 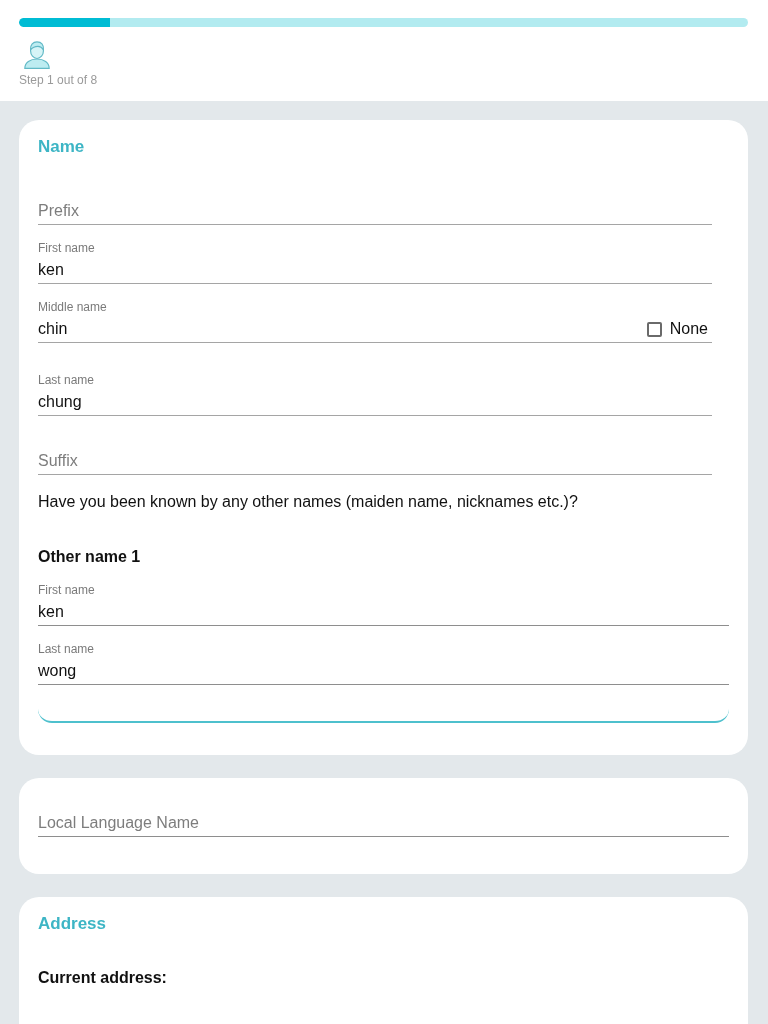 What do you see at coordinates (383, 671) in the screenshot?
I see `text-input: wong` at bounding box center [383, 671].